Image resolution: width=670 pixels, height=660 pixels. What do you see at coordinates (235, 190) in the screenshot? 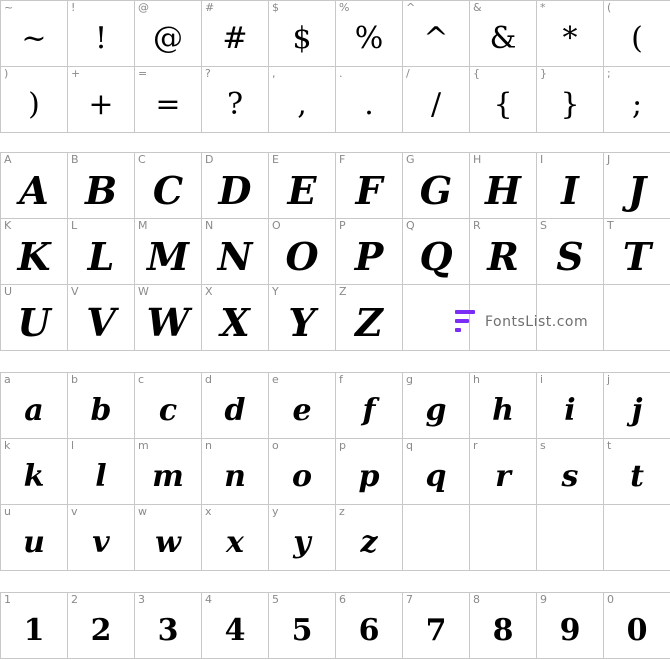
I see `glyph-sample: D` at bounding box center [235, 190].